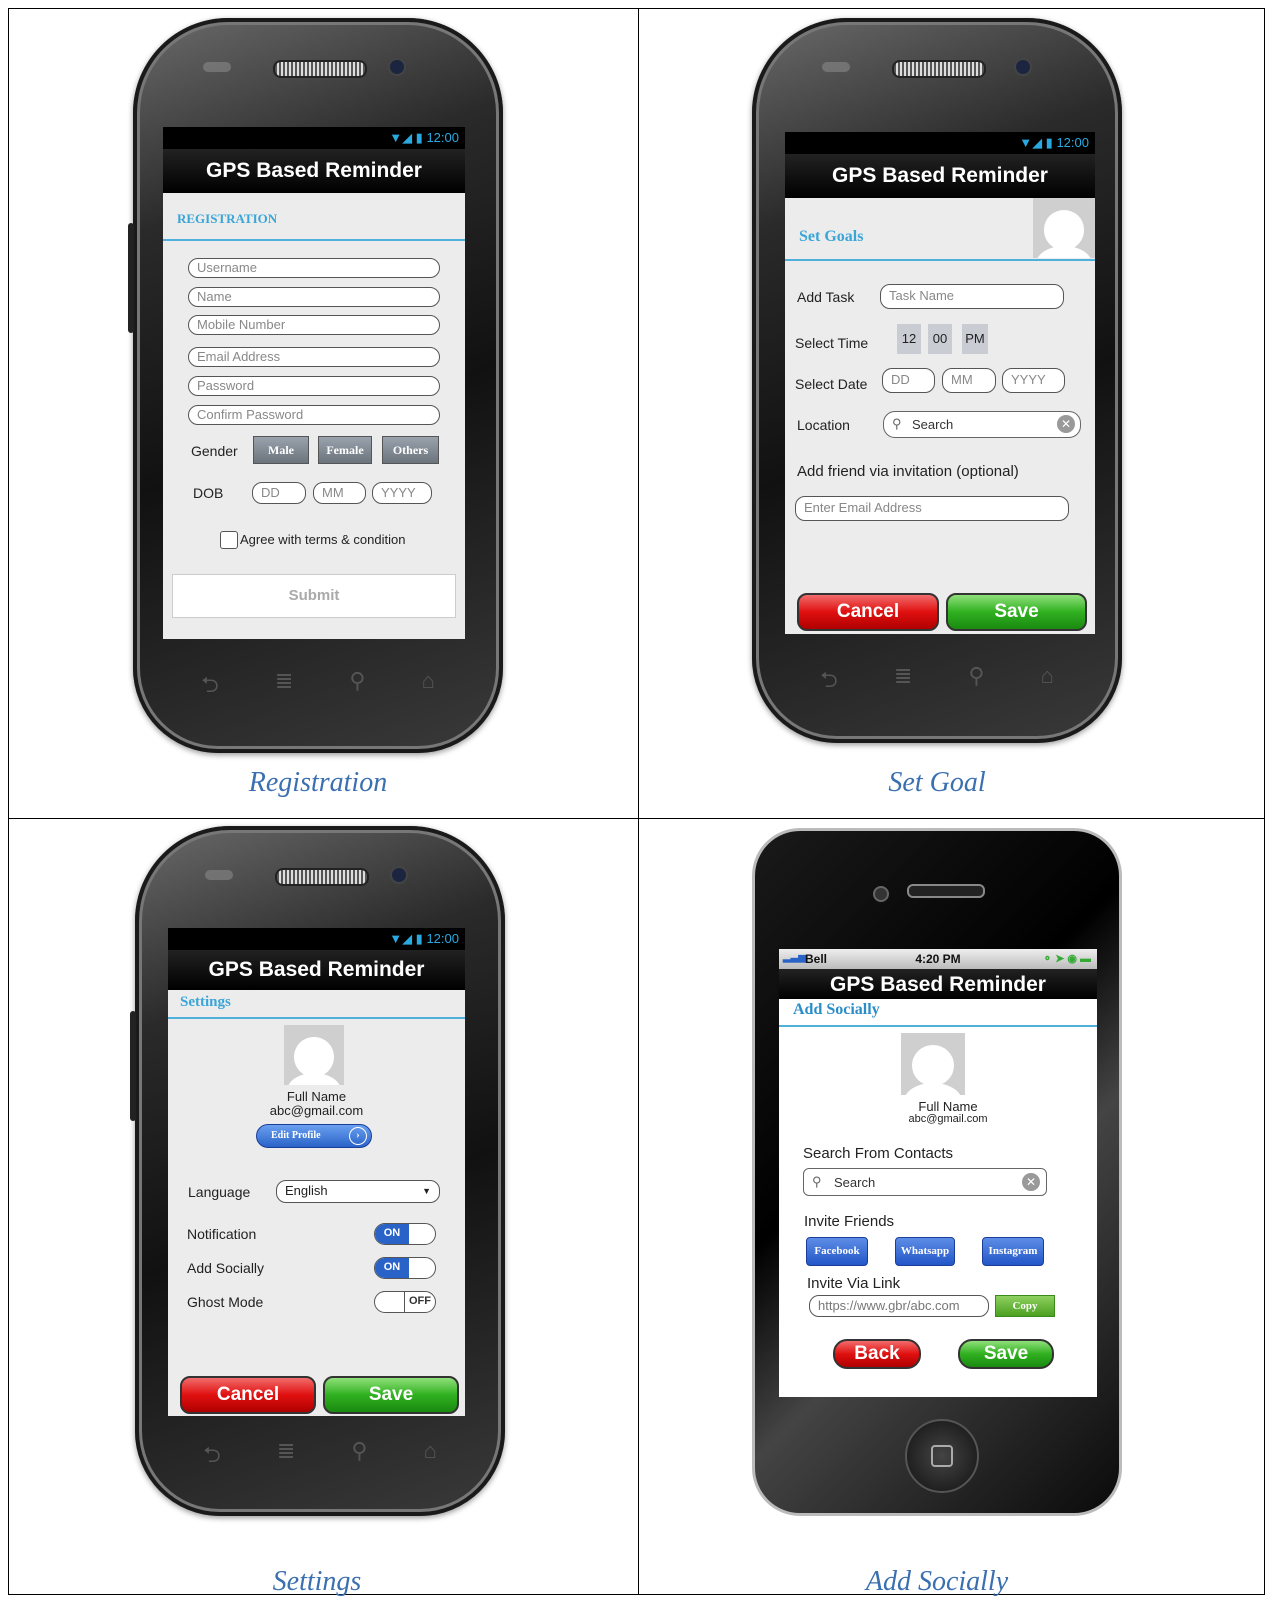 The width and height of the screenshot is (1274, 1602). I want to click on task-name-field: Task Name, so click(972, 296).